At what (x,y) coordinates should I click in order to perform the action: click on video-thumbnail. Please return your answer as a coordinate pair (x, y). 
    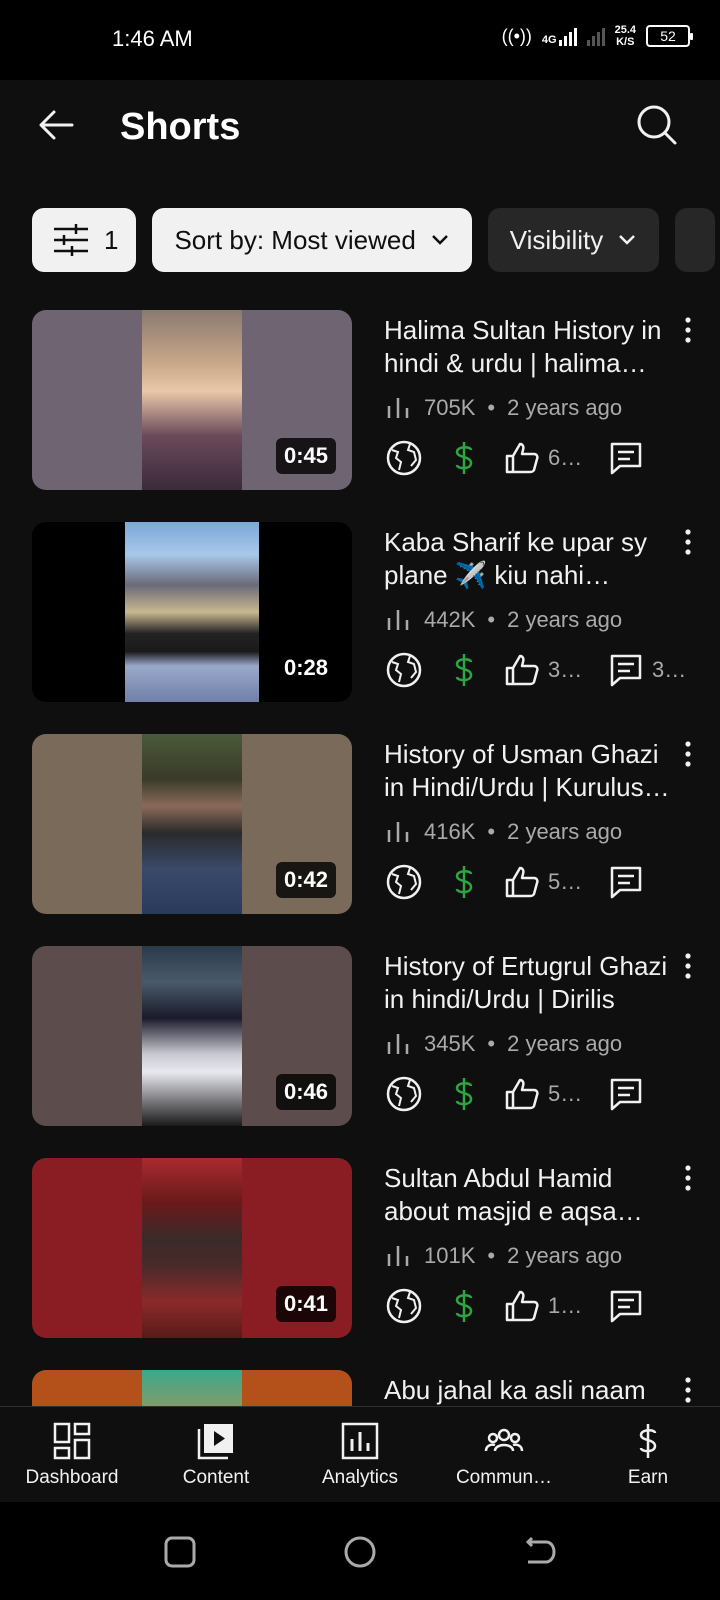
    Looking at the image, I should click on (192, 1388).